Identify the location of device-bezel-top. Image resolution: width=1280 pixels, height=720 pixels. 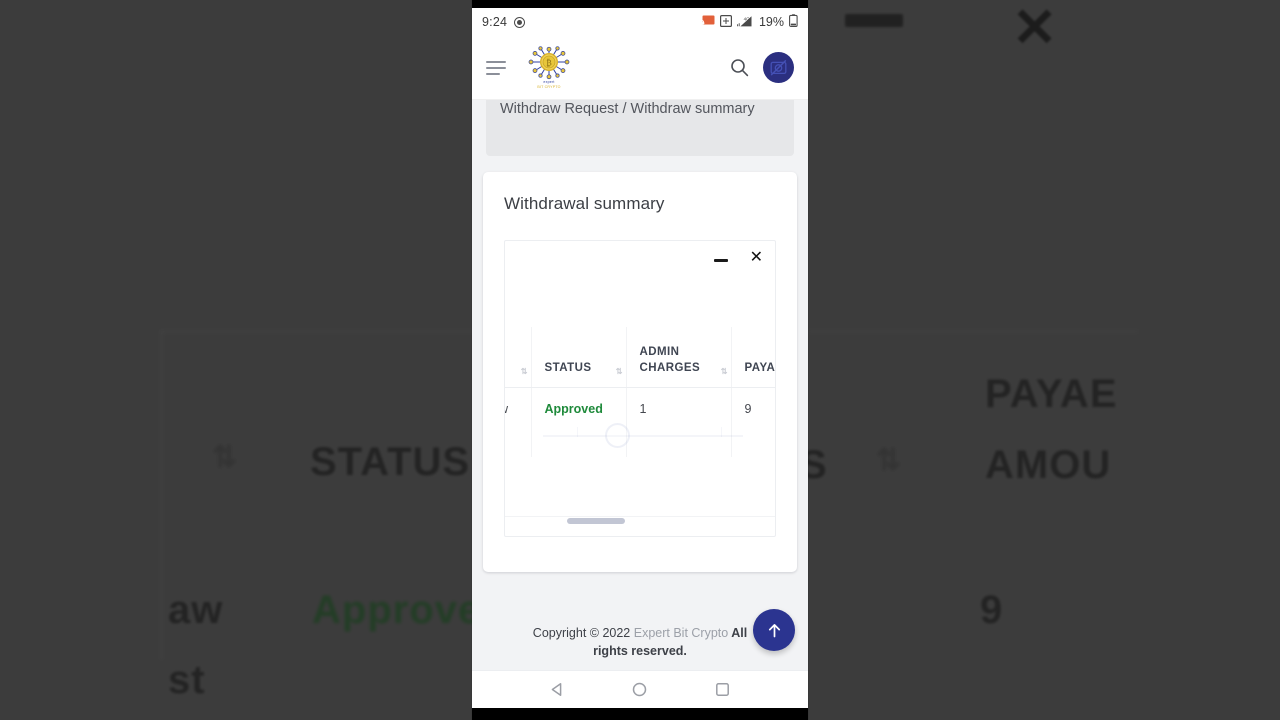
(640, 4).